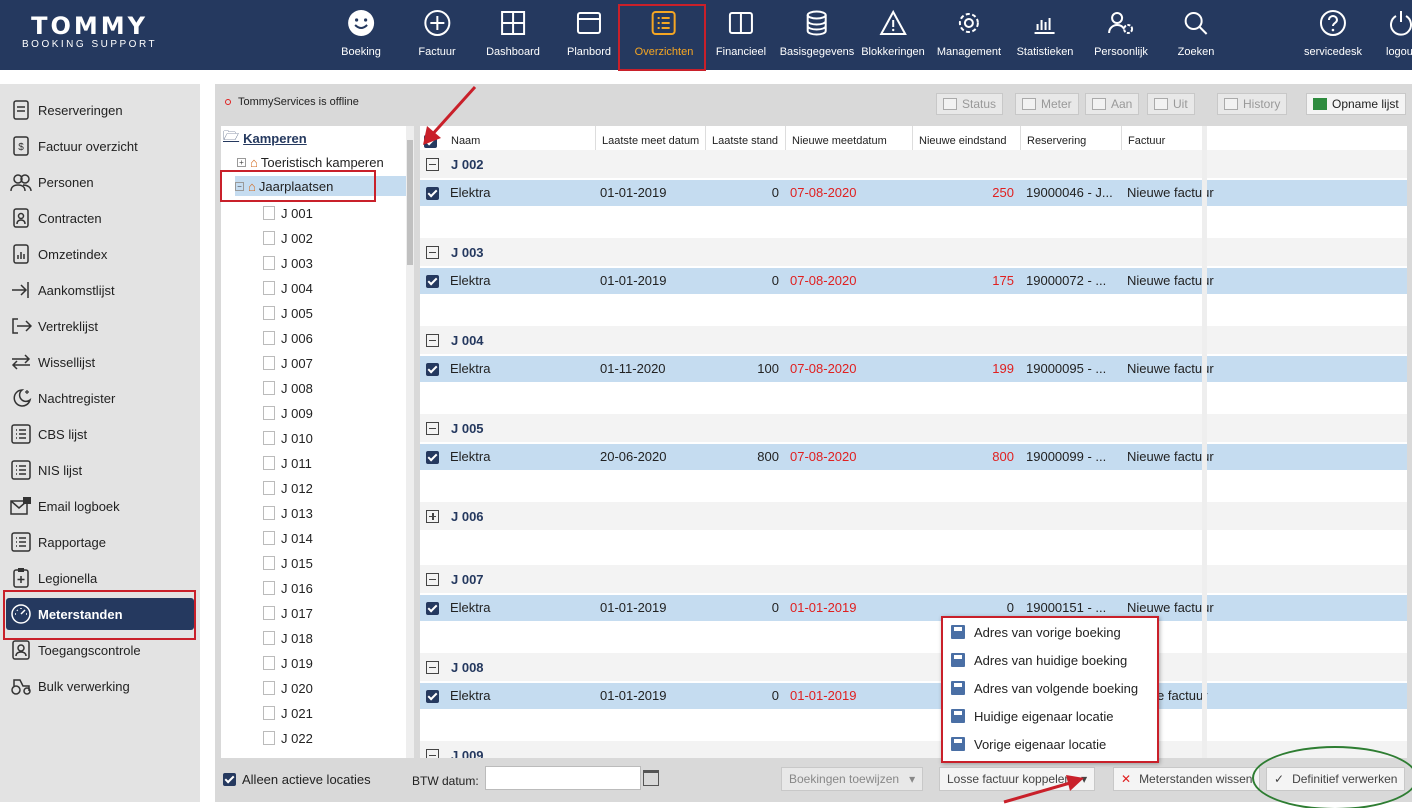 The height and width of the screenshot is (808, 1412). Describe the element at coordinates (1054, 744) in the screenshot. I see `menu-item-vorige-eigenaar: Vorige eigenaar locatie` at that location.